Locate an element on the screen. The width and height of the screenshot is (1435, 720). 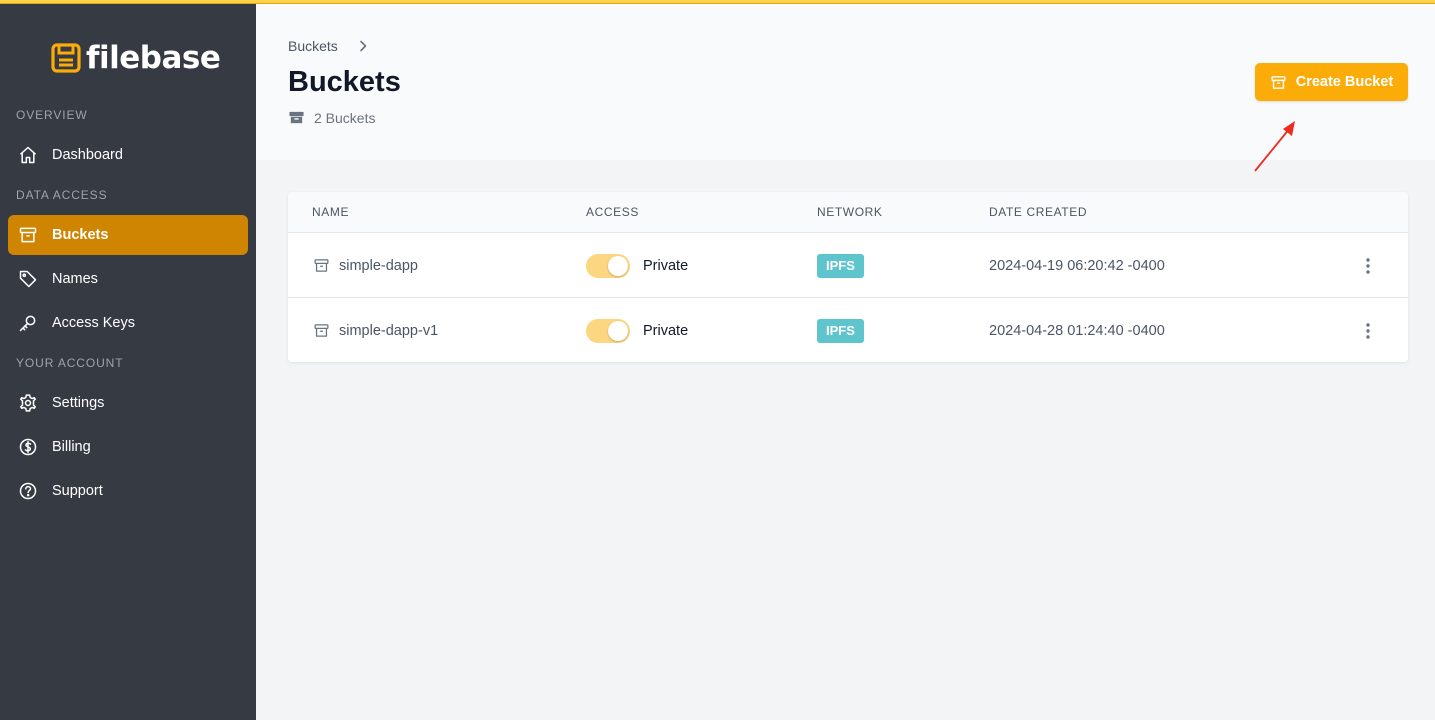
top-accent-bar is located at coordinates (717, 2).